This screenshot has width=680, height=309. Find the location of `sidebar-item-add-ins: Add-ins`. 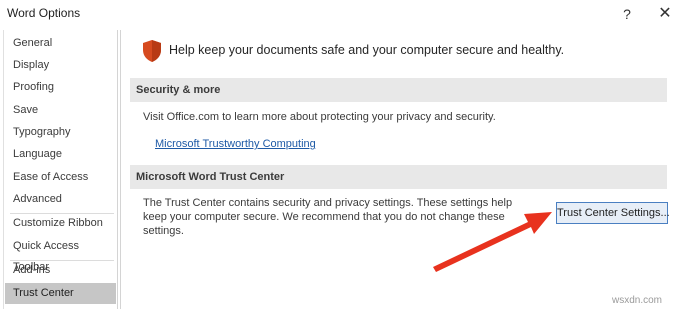

sidebar-item-add-ins: Add-ins is located at coordinates (60, 270).